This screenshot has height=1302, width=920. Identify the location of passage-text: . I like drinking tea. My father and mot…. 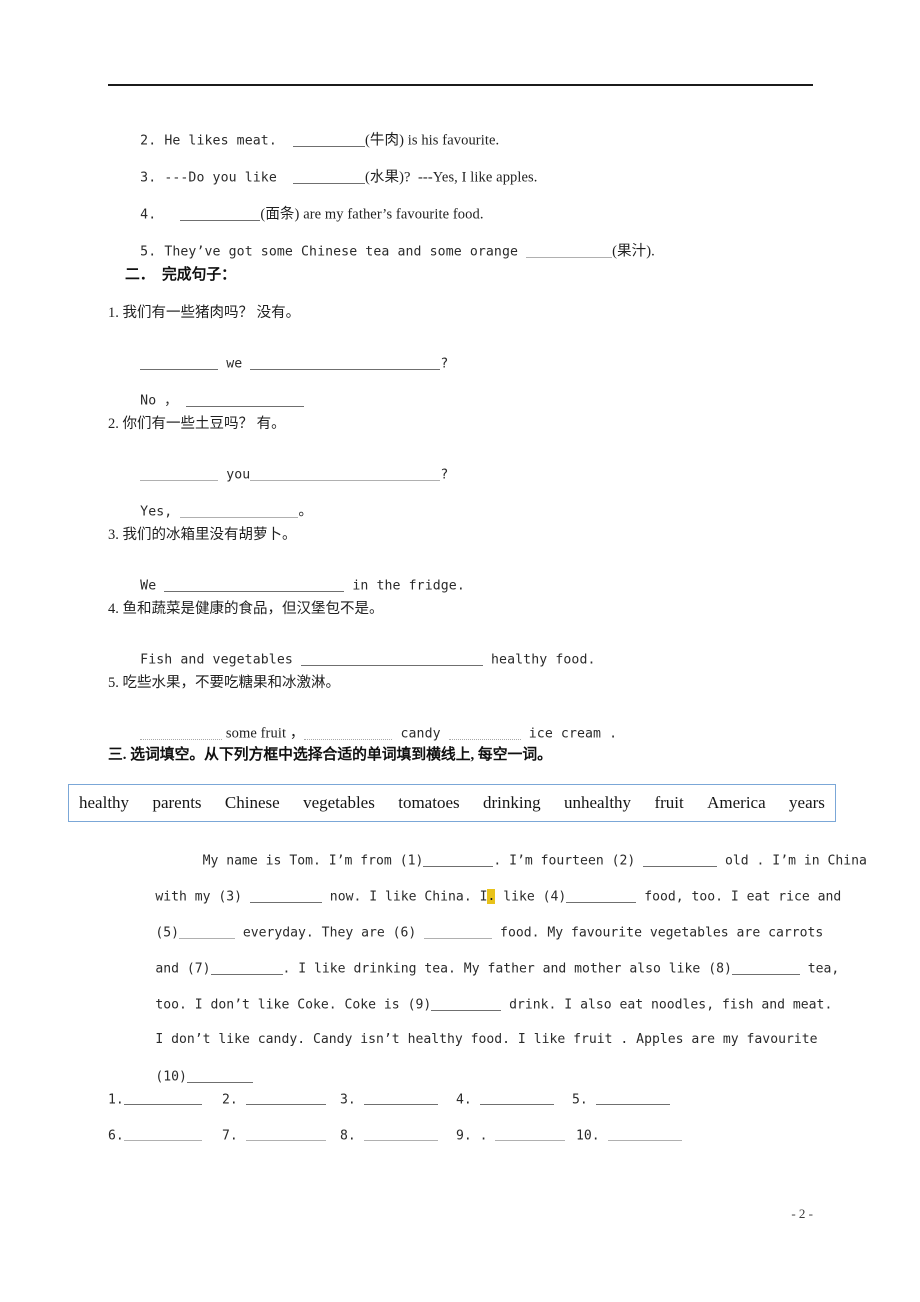
(507, 969).